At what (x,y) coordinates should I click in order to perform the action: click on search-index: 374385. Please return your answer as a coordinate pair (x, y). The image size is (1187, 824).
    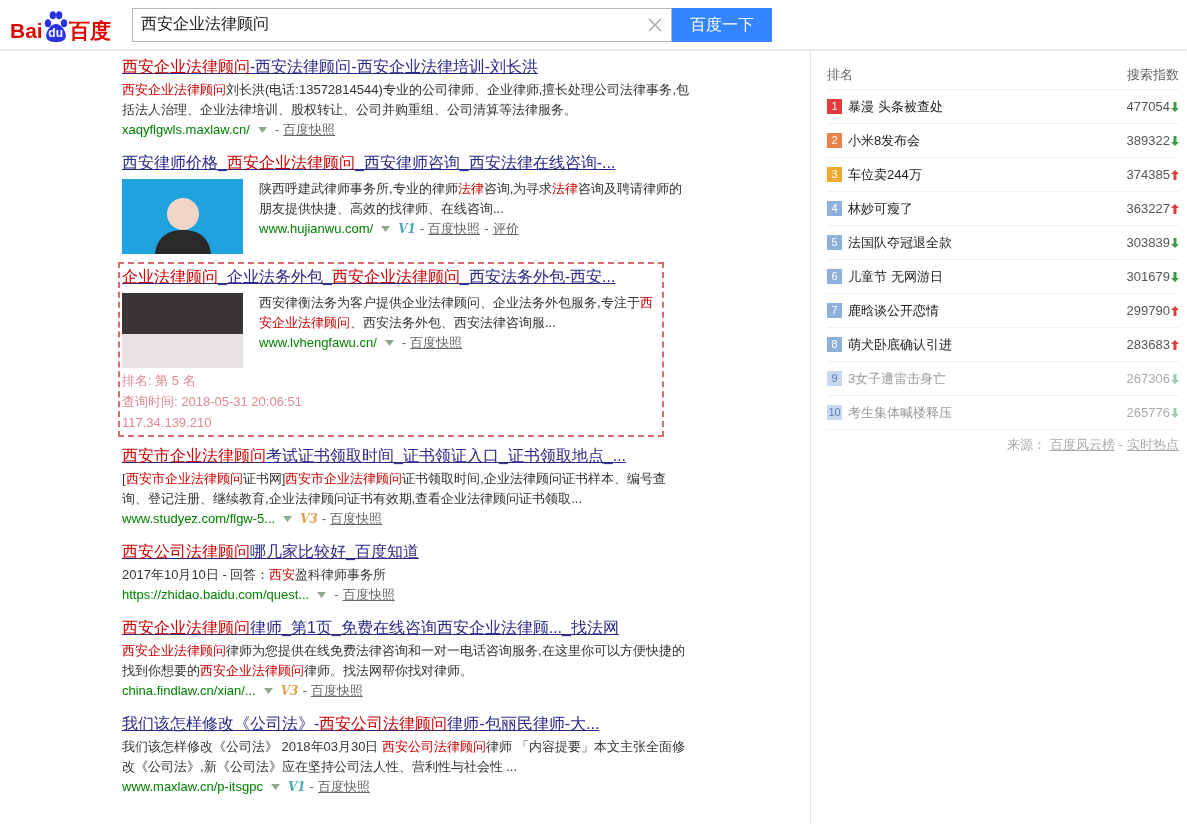
    Looking at the image, I should click on (1148, 174).